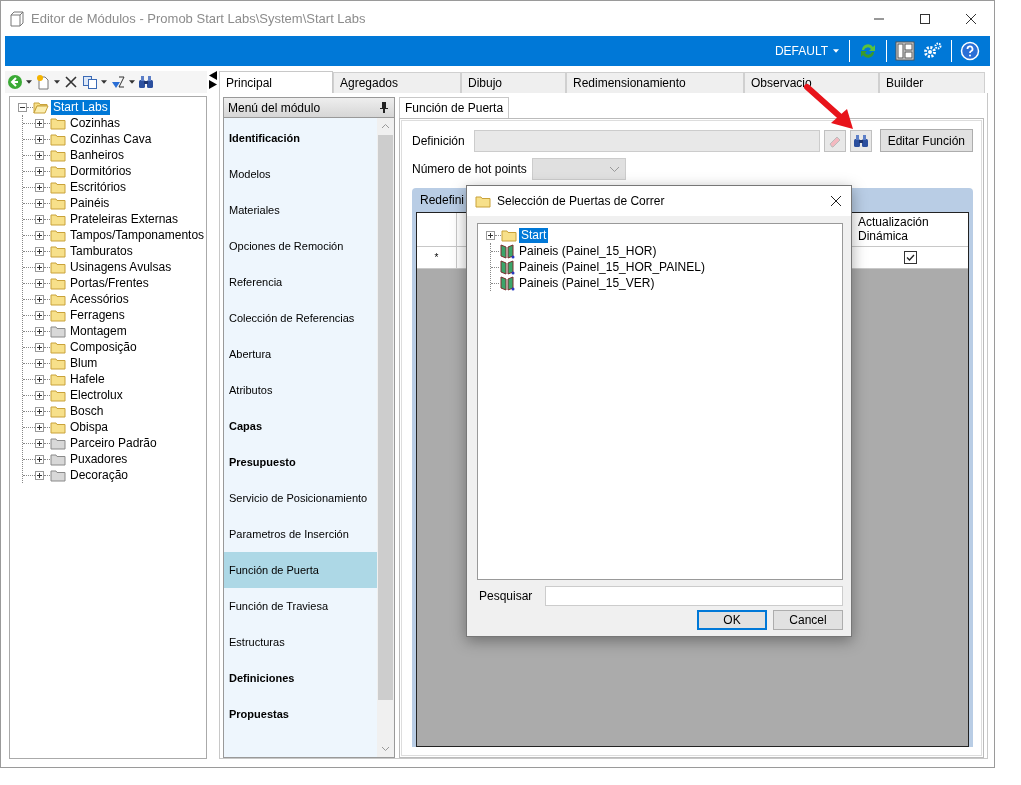 This screenshot has height=785, width=1021. What do you see at coordinates (910, 257) in the screenshot?
I see `checkbox` at bounding box center [910, 257].